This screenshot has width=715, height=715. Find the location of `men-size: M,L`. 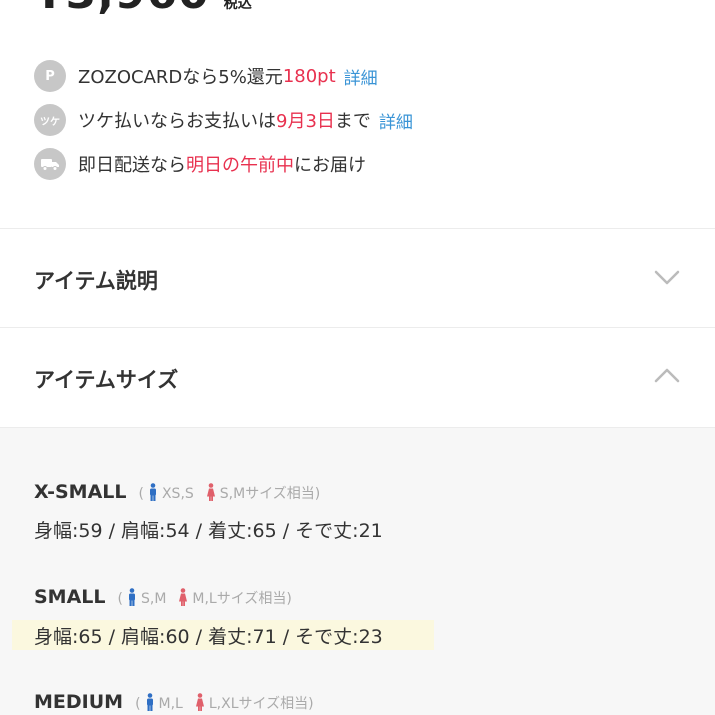

men-size: M,L is located at coordinates (164, 701).